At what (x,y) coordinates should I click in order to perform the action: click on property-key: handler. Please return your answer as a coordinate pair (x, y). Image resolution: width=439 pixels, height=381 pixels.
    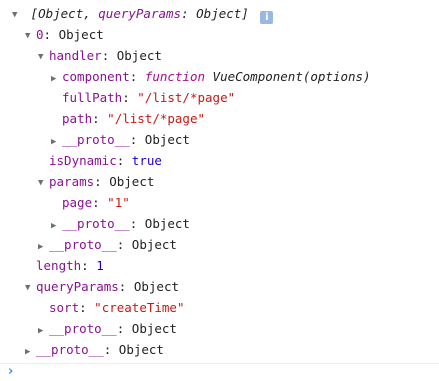
    Looking at the image, I should click on (75, 55).